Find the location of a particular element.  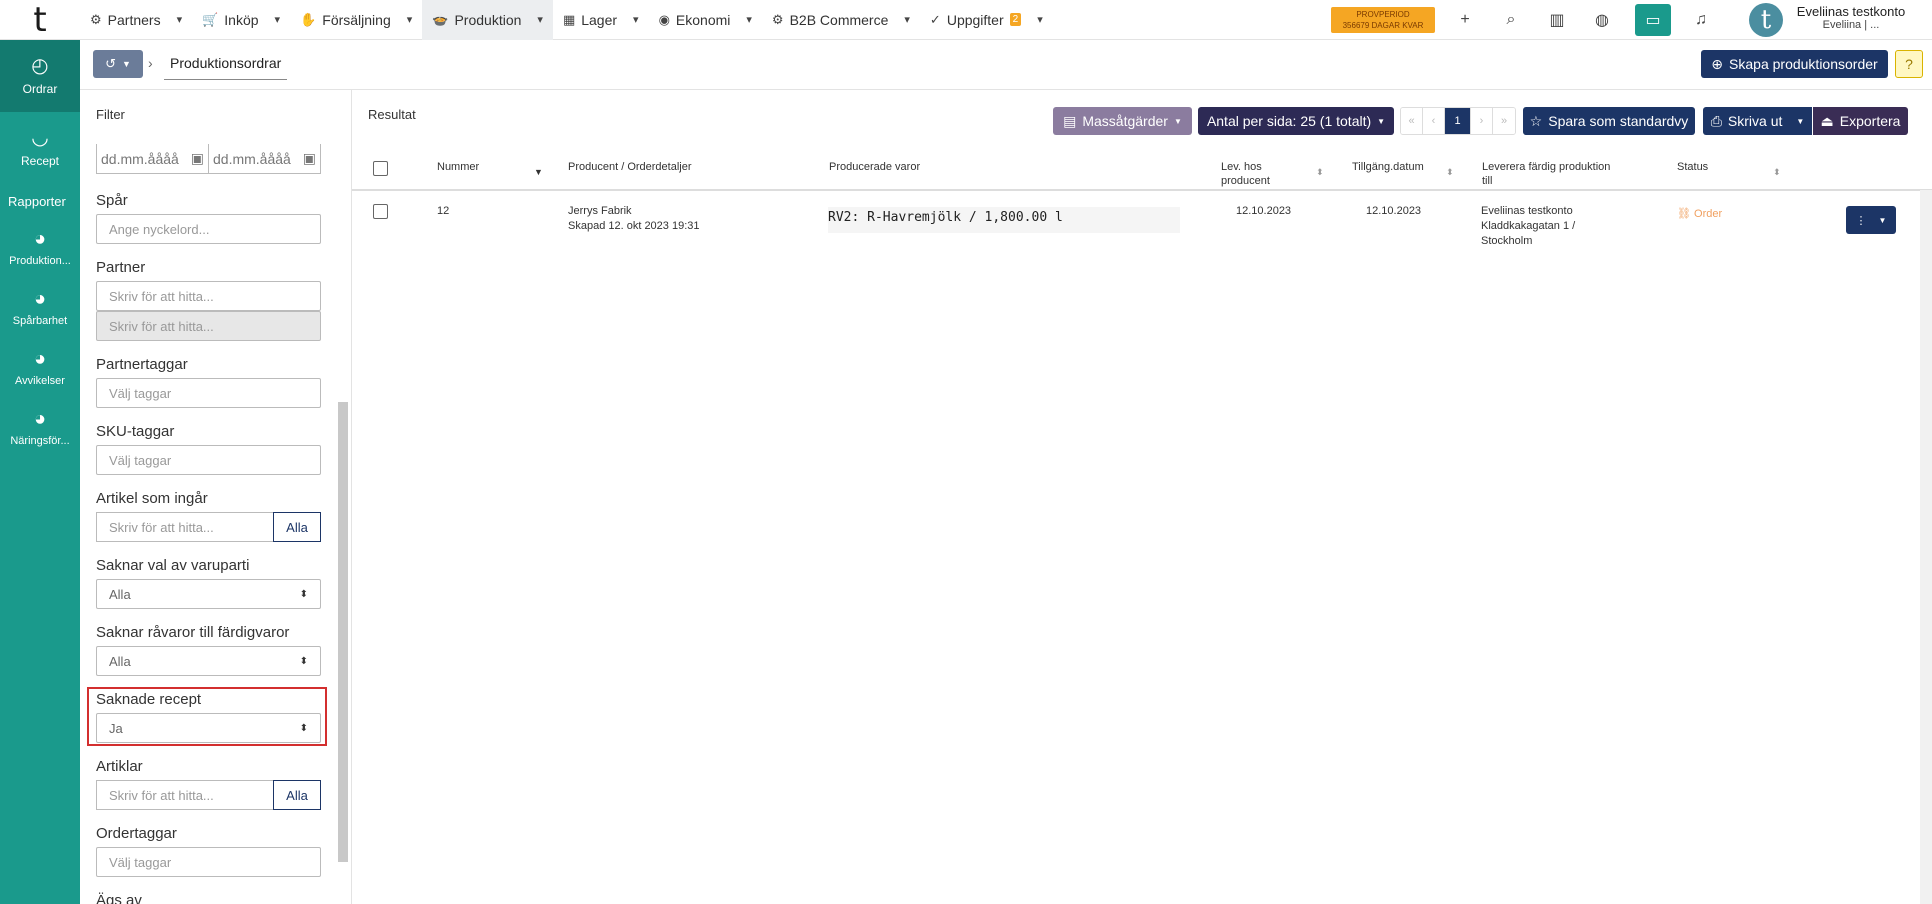

sort-desc-icon: ▼ is located at coordinates (538, 172).